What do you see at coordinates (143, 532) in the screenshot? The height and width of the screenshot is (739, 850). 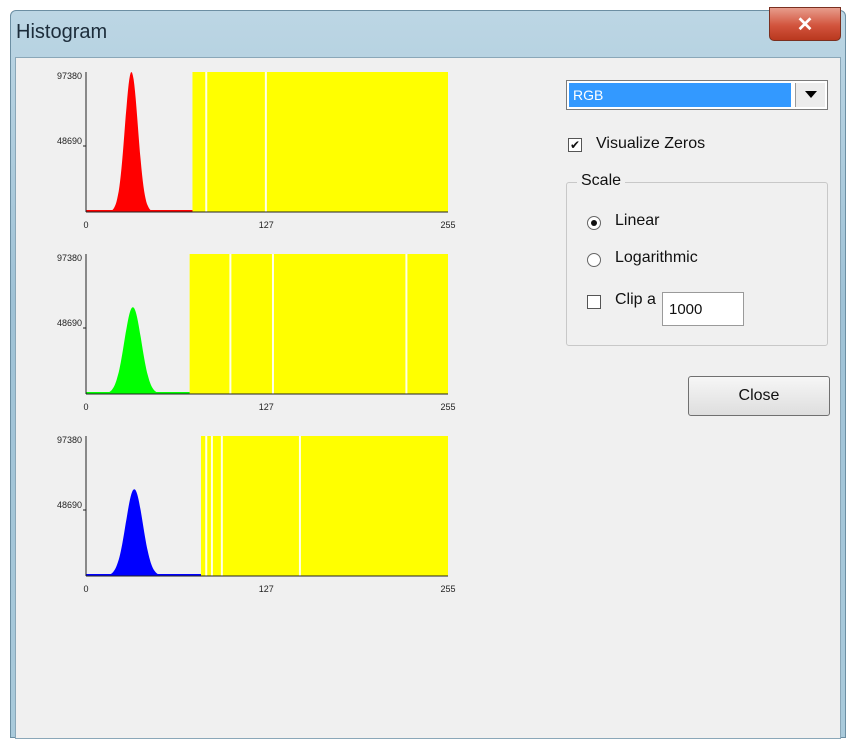 I see `blue-histogram-curve` at bounding box center [143, 532].